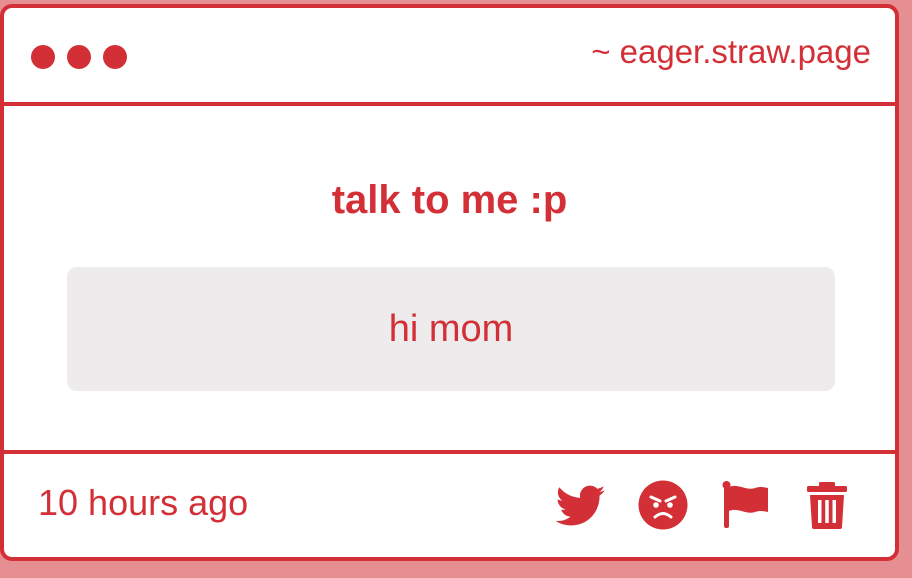 The width and height of the screenshot is (912, 578). Describe the element at coordinates (827, 505) in the screenshot. I see `trash-icon` at that location.